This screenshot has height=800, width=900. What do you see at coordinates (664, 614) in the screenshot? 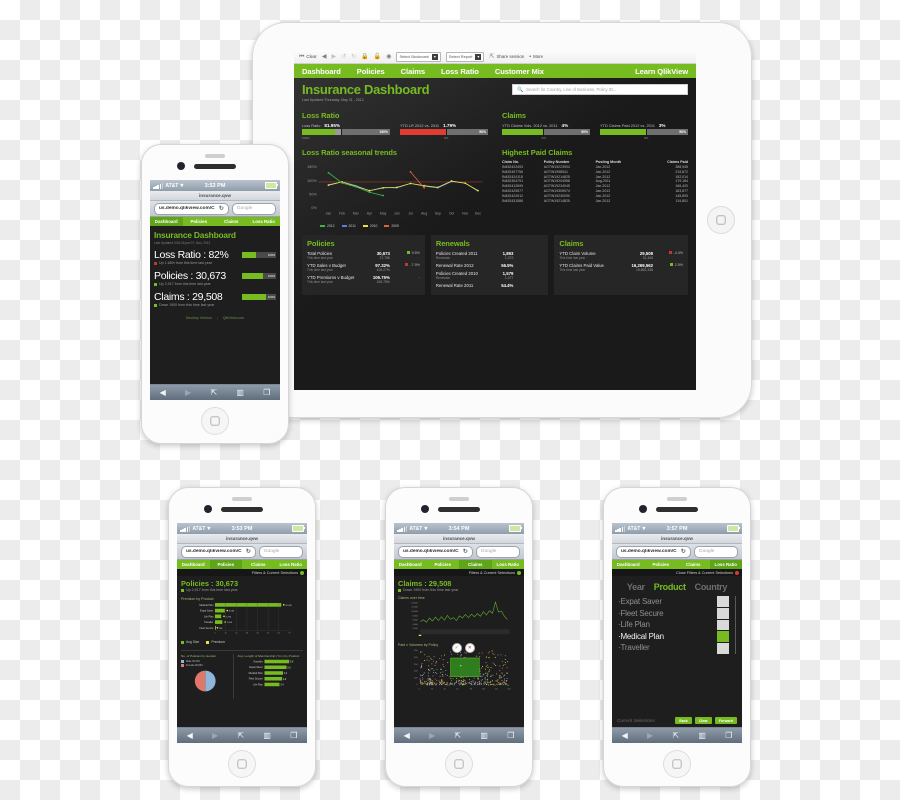
I see `filter-option: ·Fleet Secure` at bounding box center [664, 614].